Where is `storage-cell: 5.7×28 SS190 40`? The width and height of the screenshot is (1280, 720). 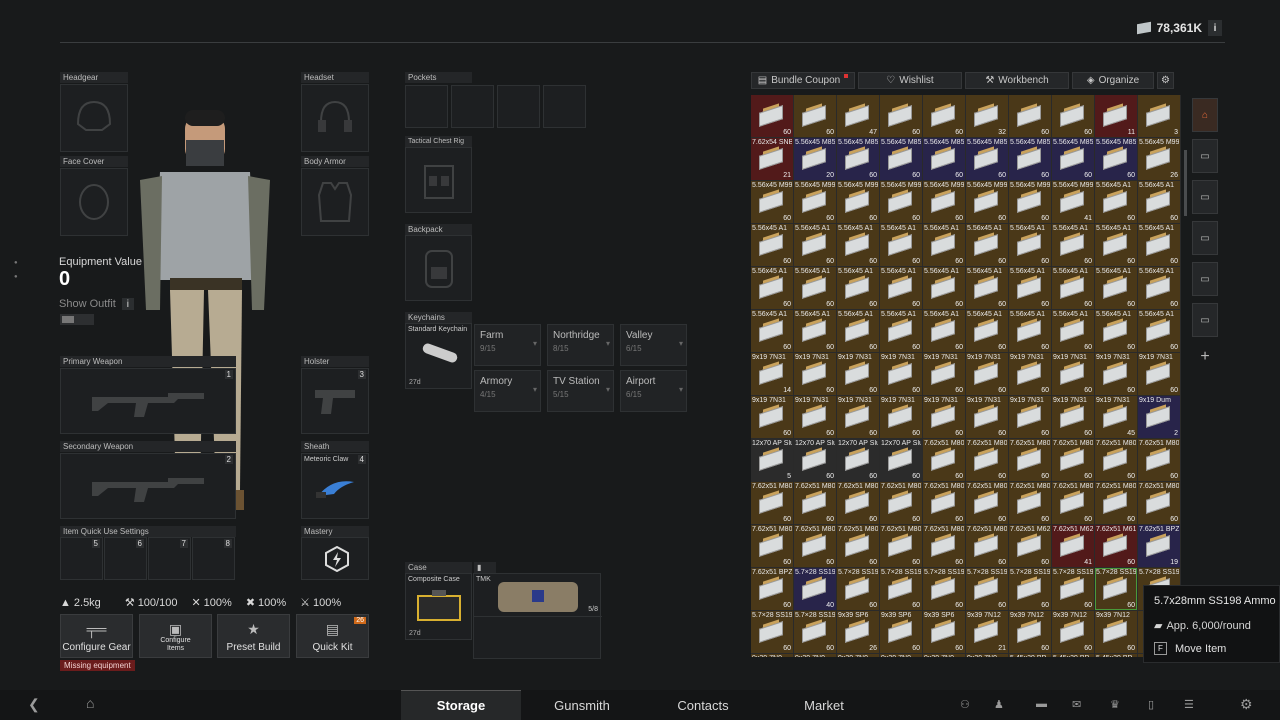 storage-cell: 5.7×28 SS190 40 is located at coordinates (815, 589).